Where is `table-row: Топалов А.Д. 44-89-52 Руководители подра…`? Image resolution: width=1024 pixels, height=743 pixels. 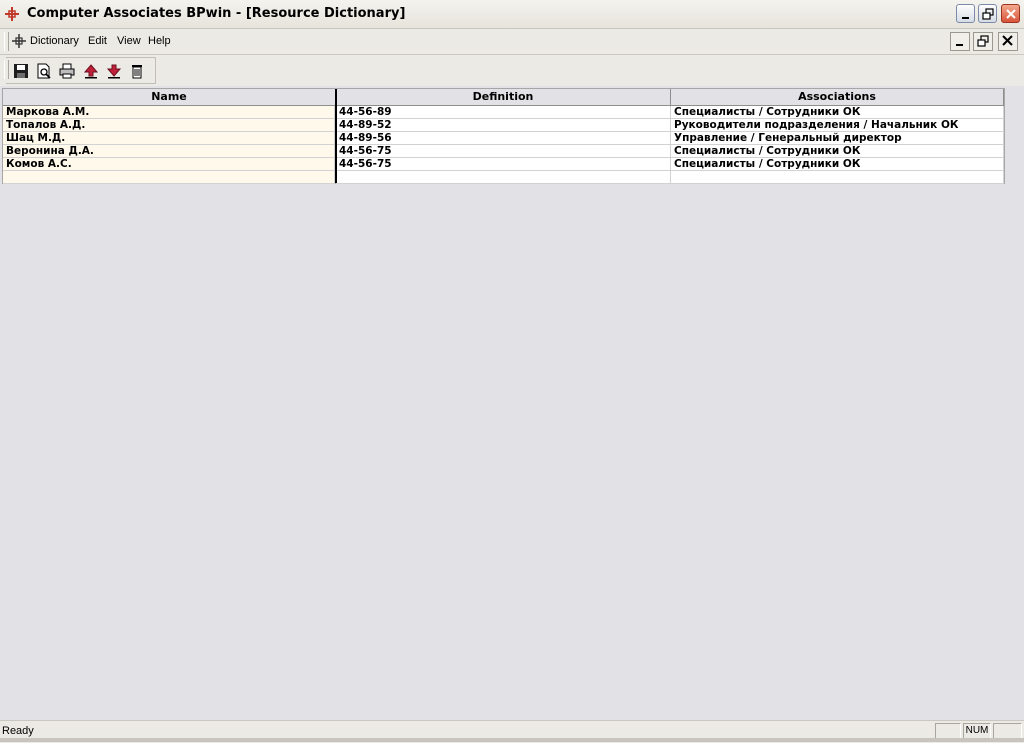
table-row: Топалов А.Д. 44-89-52 Руководители подра… is located at coordinates (503, 125).